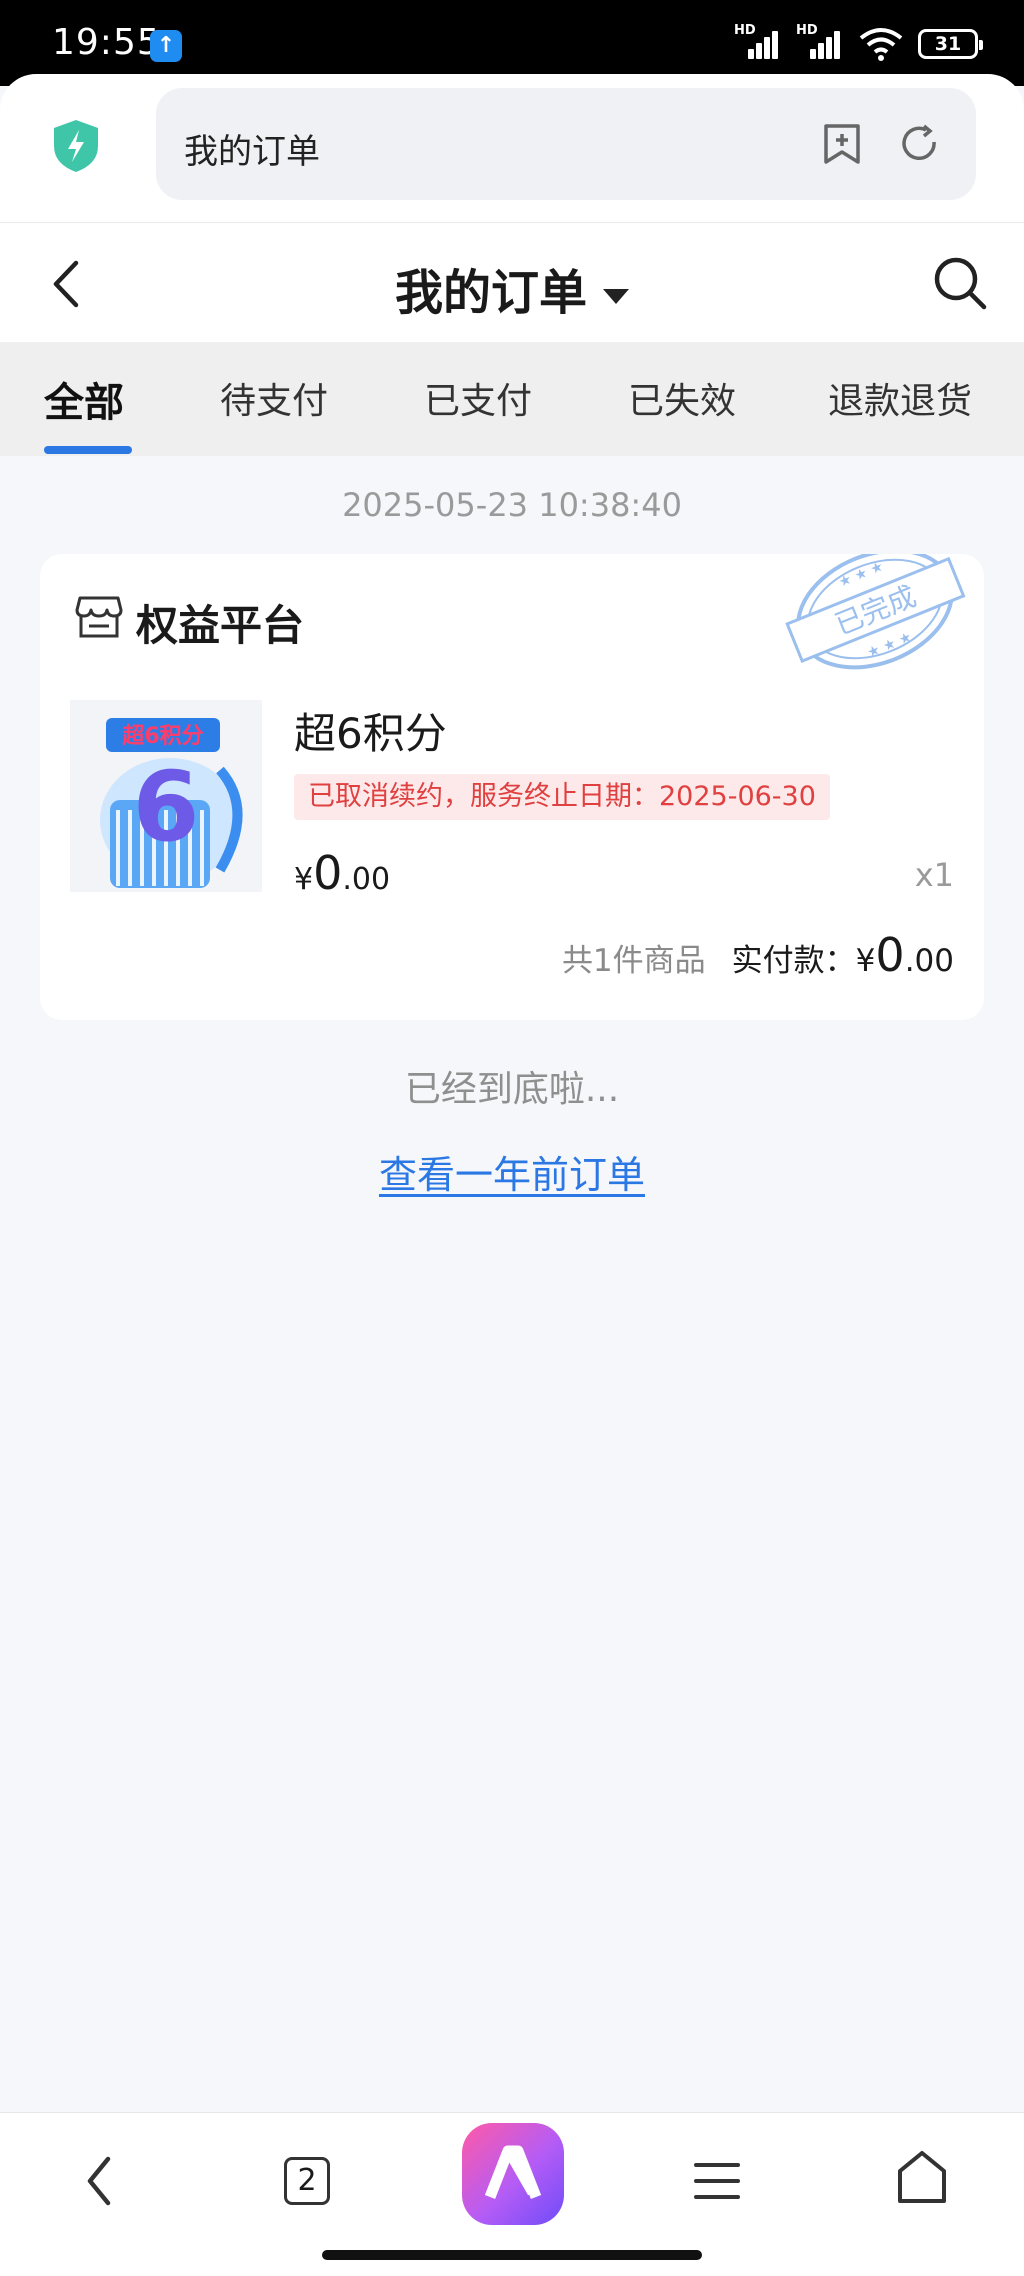  What do you see at coordinates (328, 873) in the screenshot?
I see `price-integer: 0` at bounding box center [328, 873].